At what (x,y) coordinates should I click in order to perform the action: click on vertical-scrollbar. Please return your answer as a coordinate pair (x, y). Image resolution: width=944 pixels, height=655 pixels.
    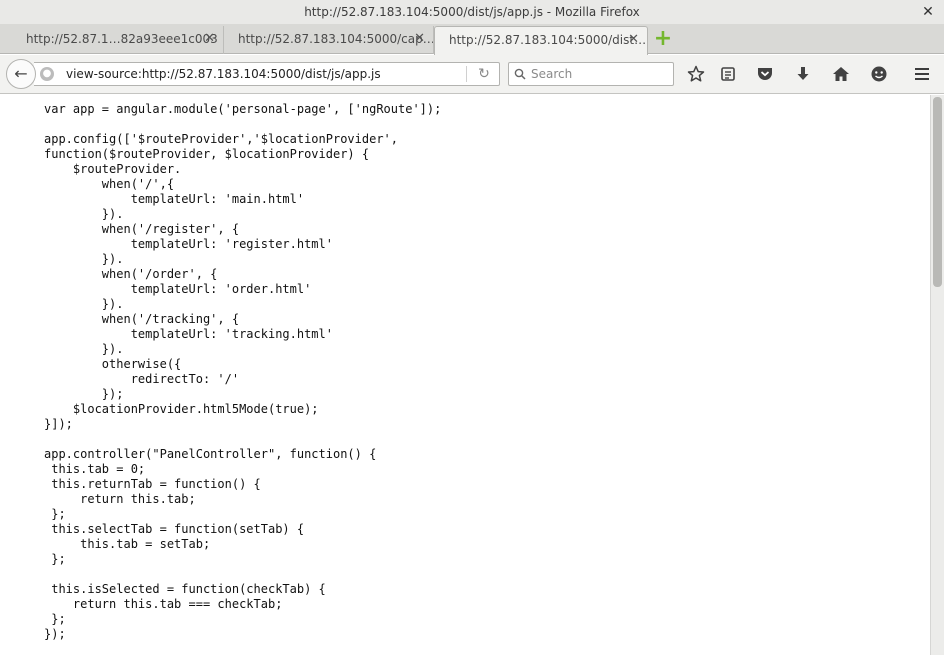
    Looking at the image, I should click on (937, 375).